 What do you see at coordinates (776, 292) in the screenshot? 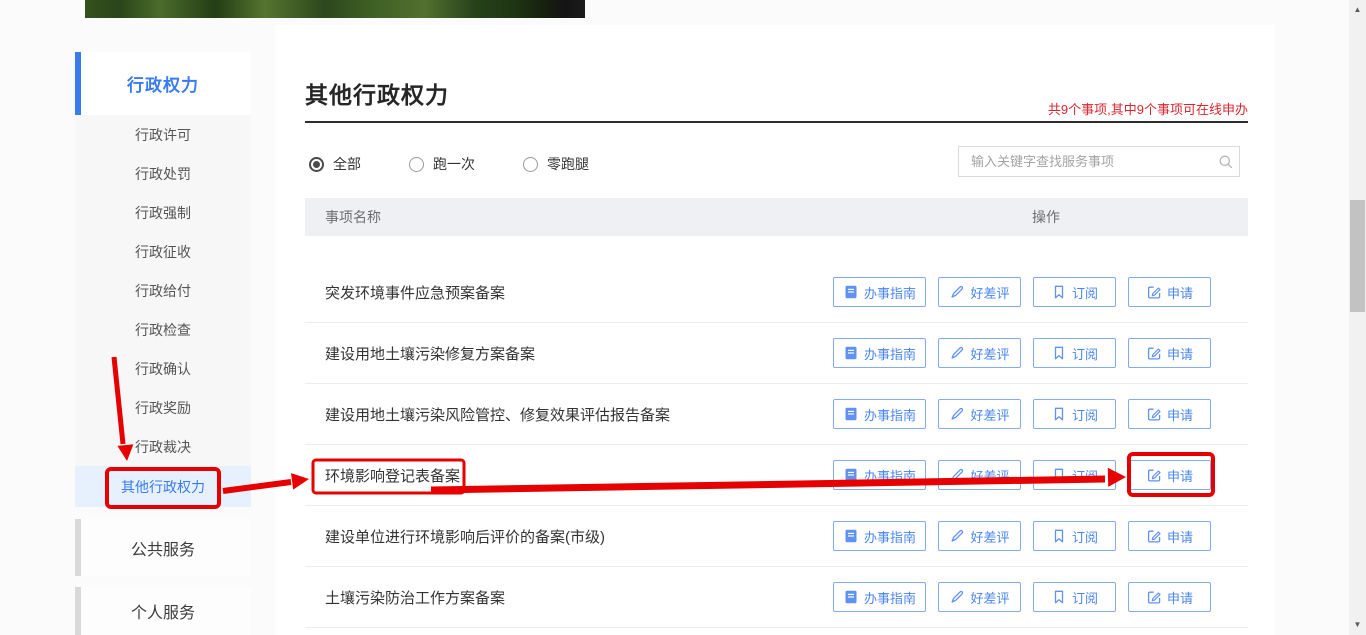
I see `table-row: 突发环境事件应急预案备案 办事指南 好差评 订阅 申请` at bounding box center [776, 292].